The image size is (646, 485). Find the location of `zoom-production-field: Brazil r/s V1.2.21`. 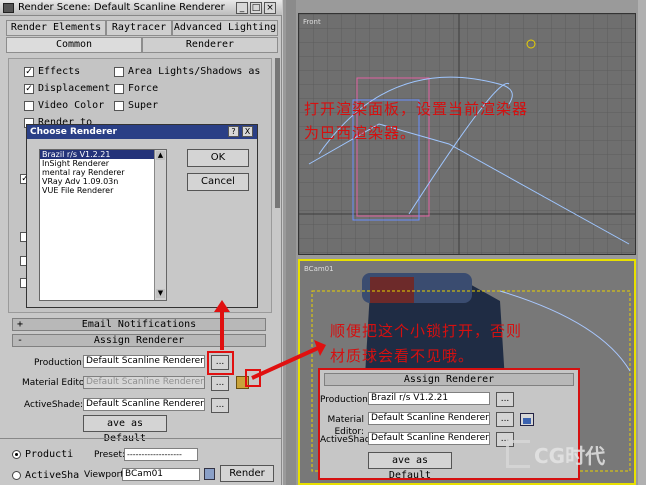

zoom-production-field: Brazil r/s V1.2.21 is located at coordinates (429, 398).